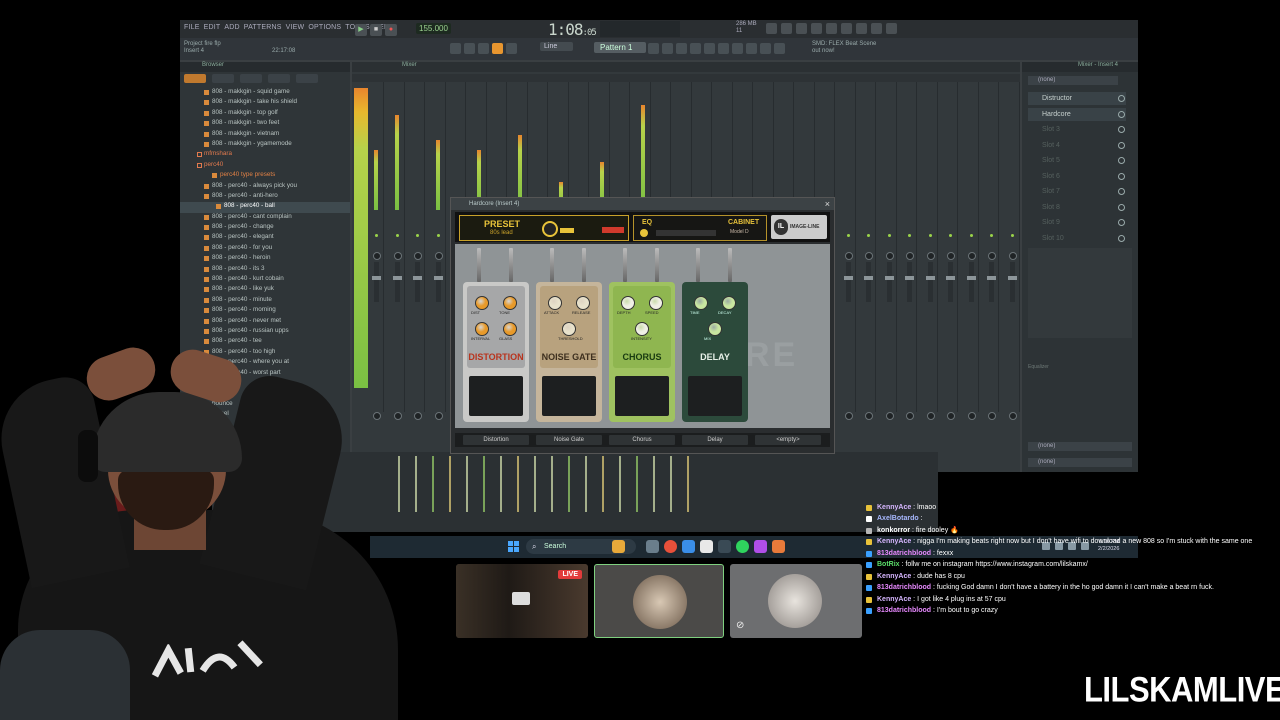  What do you see at coordinates (265, 207) in the screenshot?
I see `browser-file: 808 - perc40 - ball` at bounding box center [265, 207].